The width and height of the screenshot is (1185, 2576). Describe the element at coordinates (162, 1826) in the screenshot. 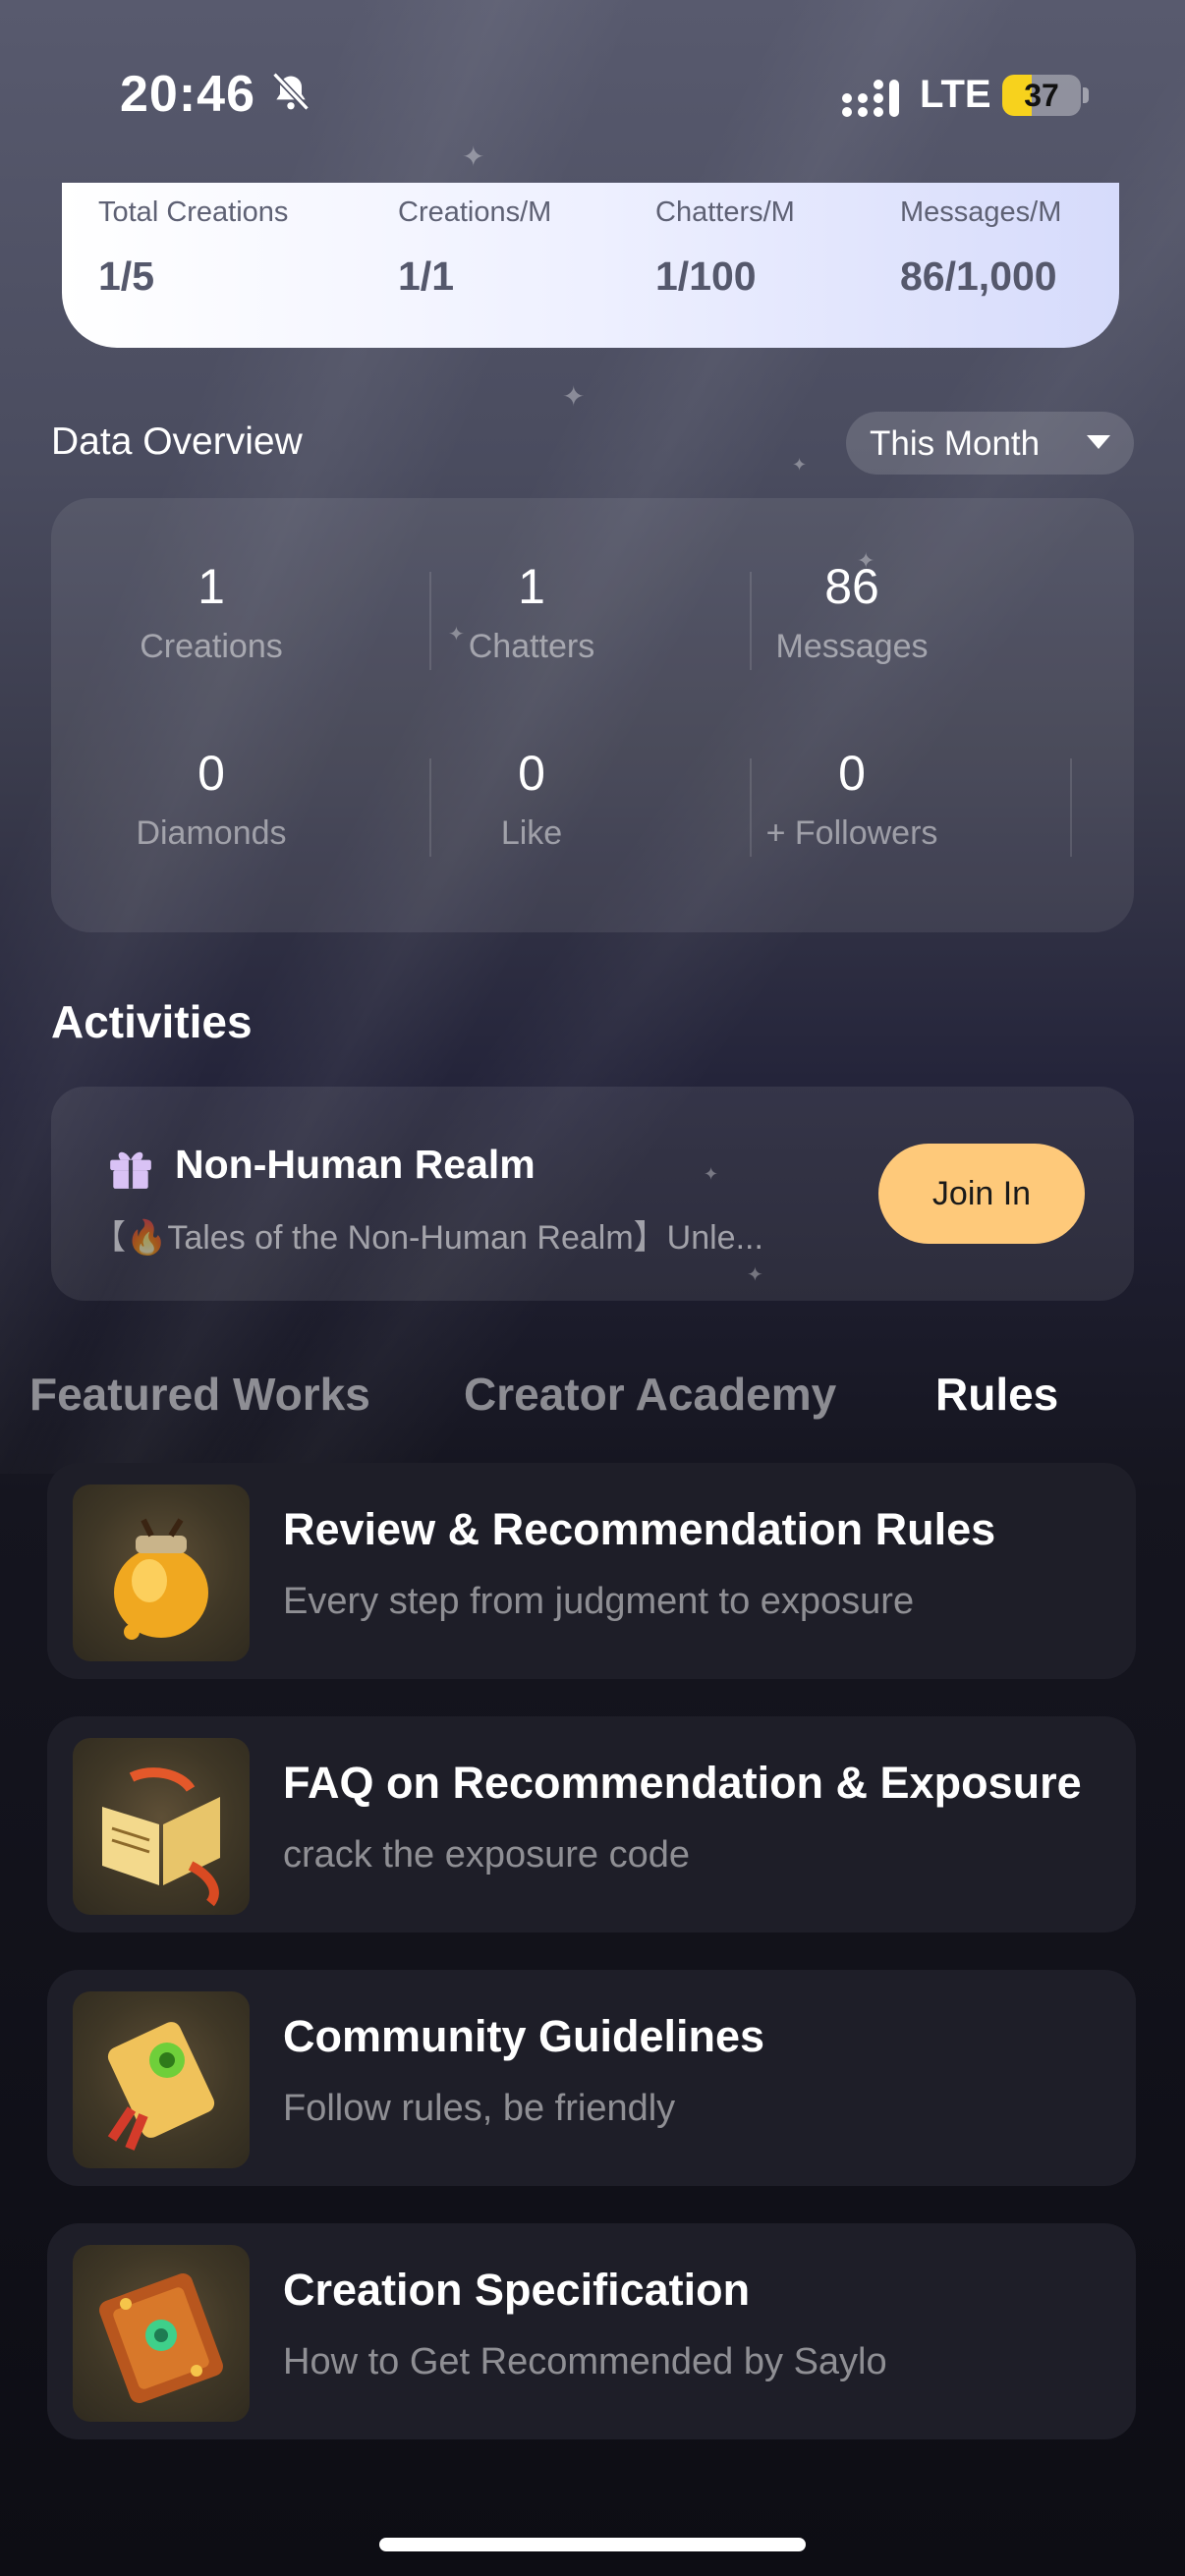

I see `open-book-icon` at that location.